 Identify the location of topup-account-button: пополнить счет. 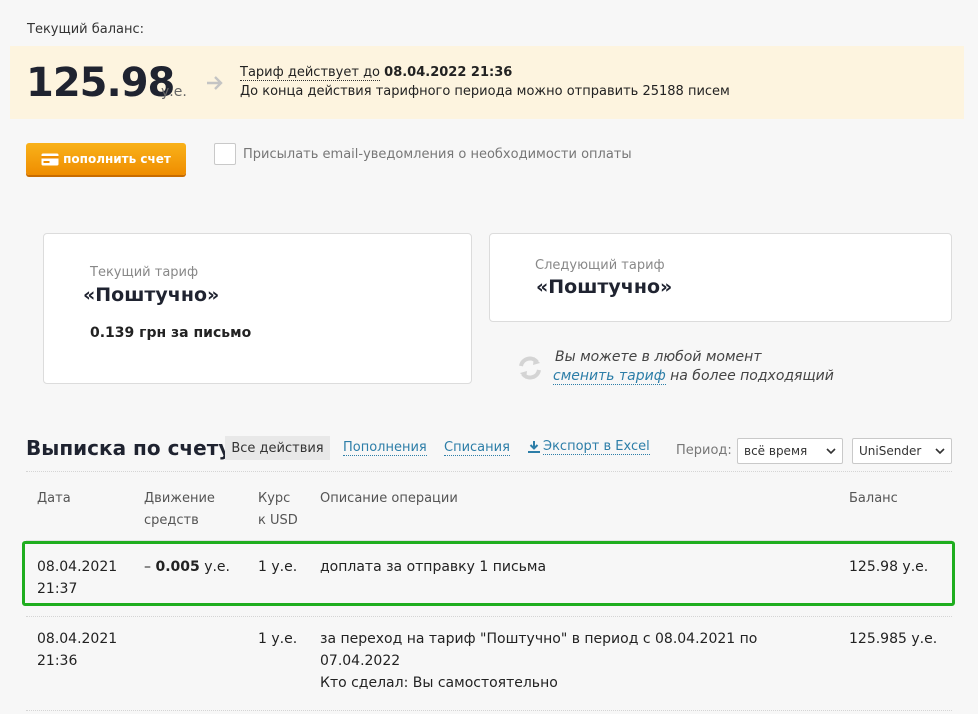
(106, 159).